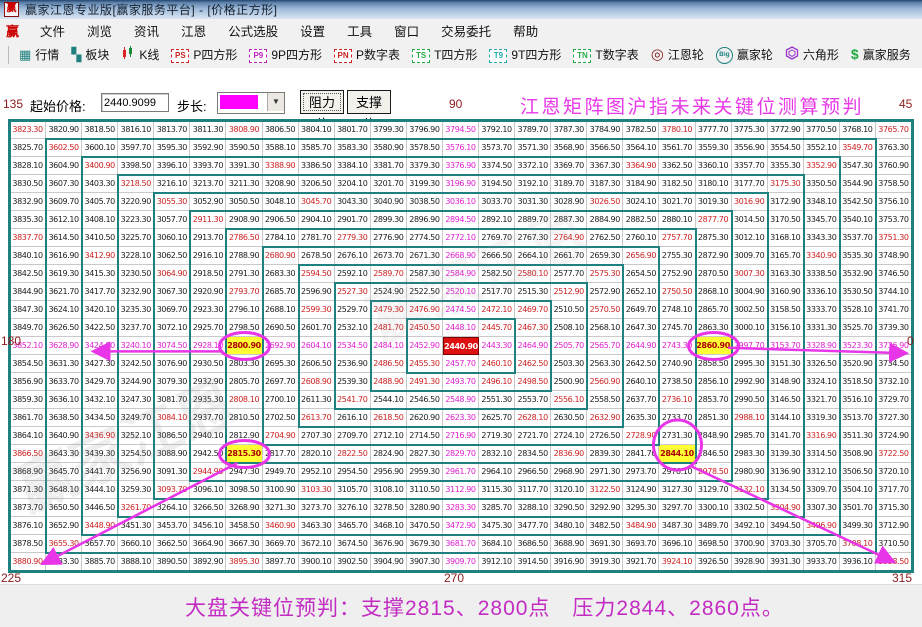  Describe the element at coordinates (821, 292) in the screenshot. I see `gann-cell: 3336.10` at that location.